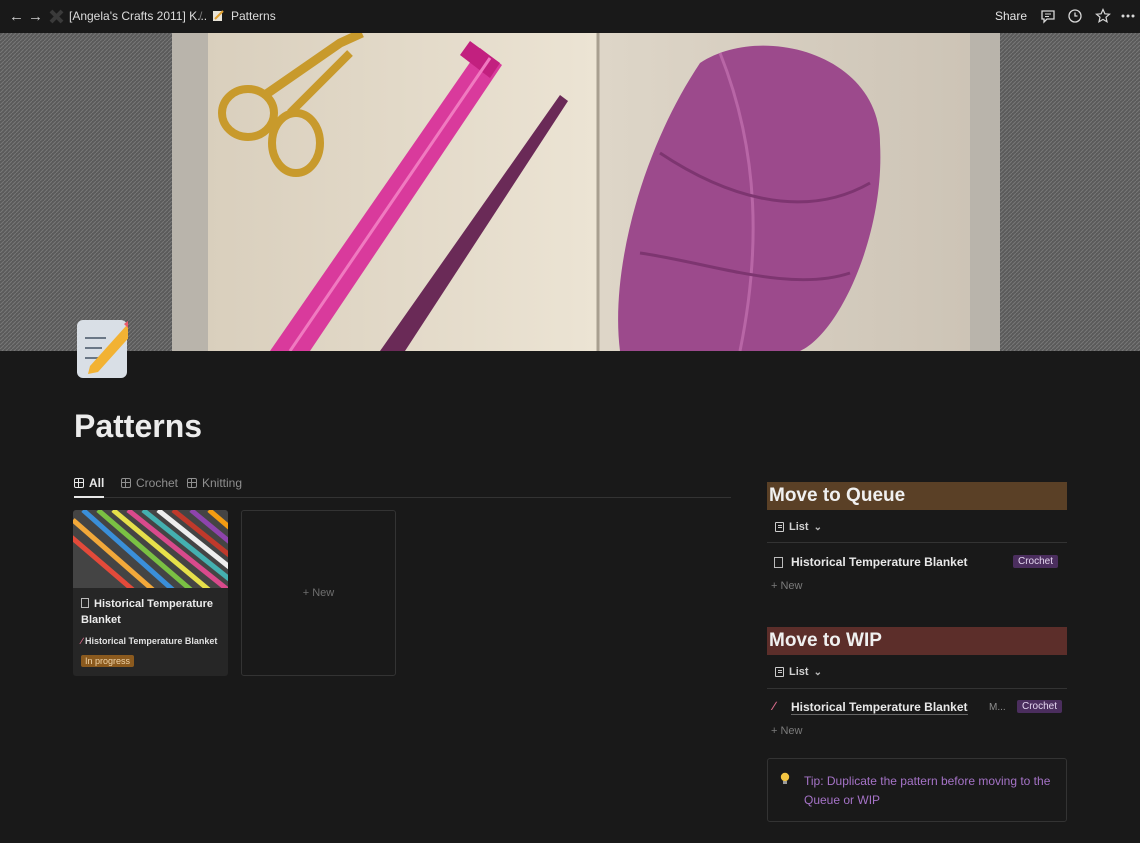 The image size is (1140, 843). Describe the element at coordinates (108, 661) in the screenshot. I see `status-badge: In progress` at that location.